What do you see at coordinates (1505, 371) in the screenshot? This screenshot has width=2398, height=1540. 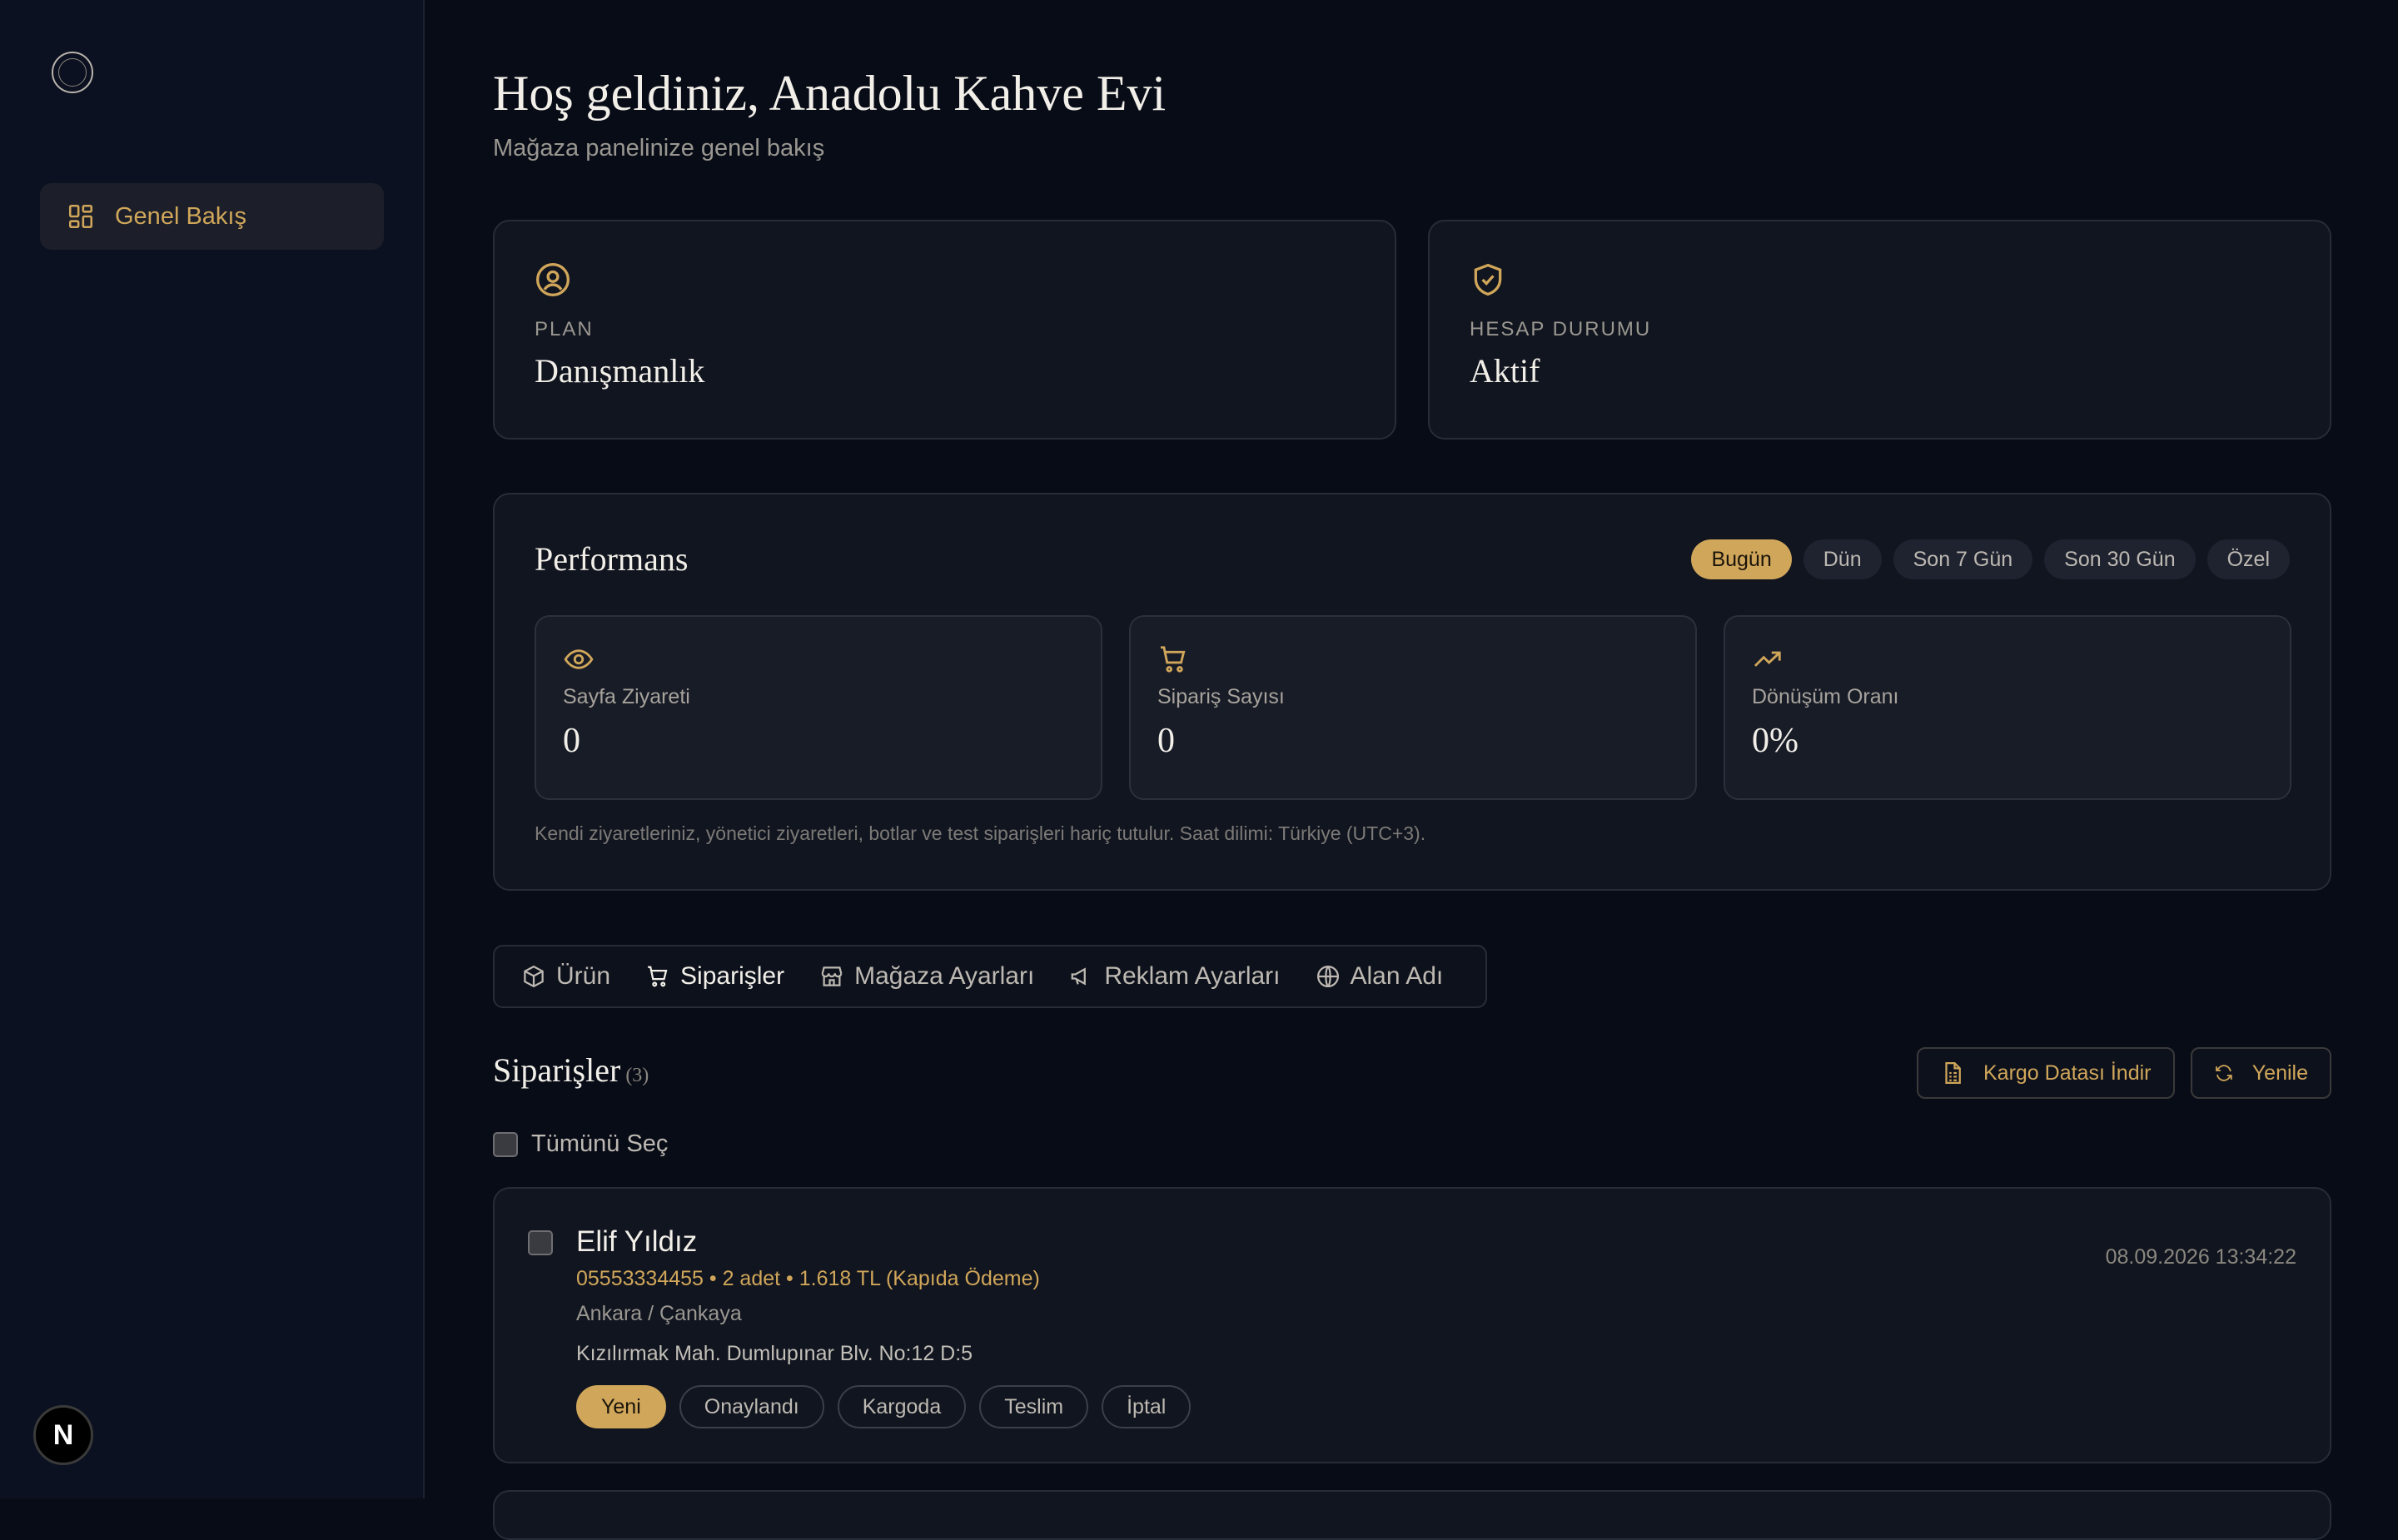 I see `account-status-value: Aktif` at bounding box center [1505, 371].